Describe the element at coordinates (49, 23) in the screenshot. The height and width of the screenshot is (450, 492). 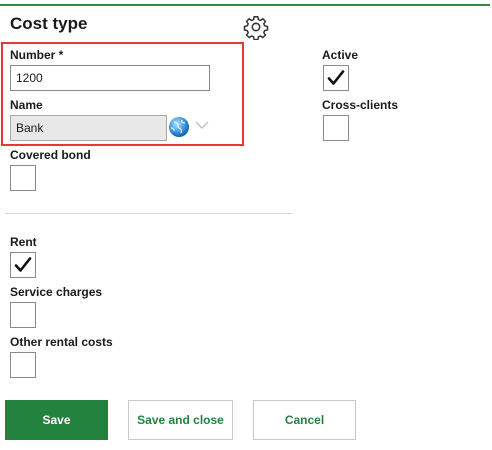
I see `form-title: Cost type` at that location.